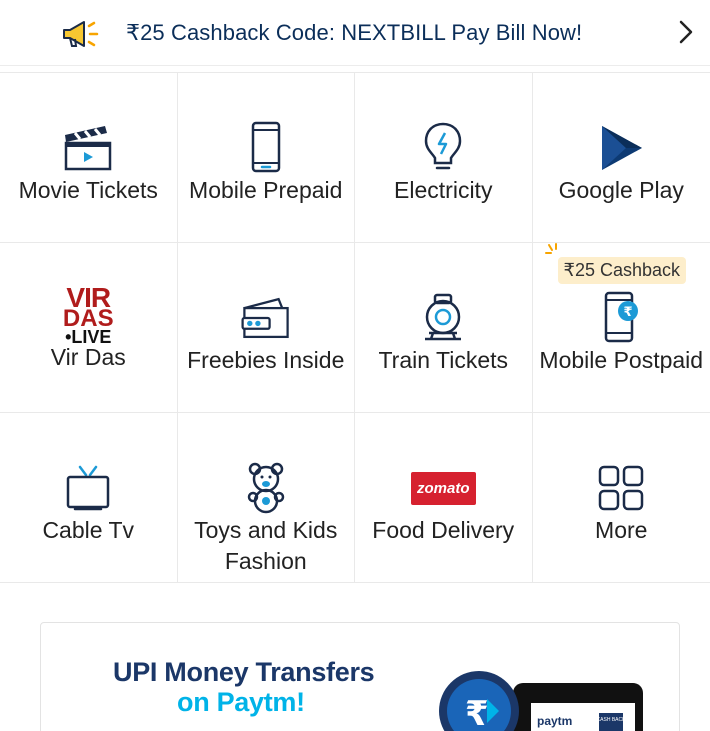 This screenshot has width=710, height=731. I want to click on clapperboard-icon, so click(88, 148).